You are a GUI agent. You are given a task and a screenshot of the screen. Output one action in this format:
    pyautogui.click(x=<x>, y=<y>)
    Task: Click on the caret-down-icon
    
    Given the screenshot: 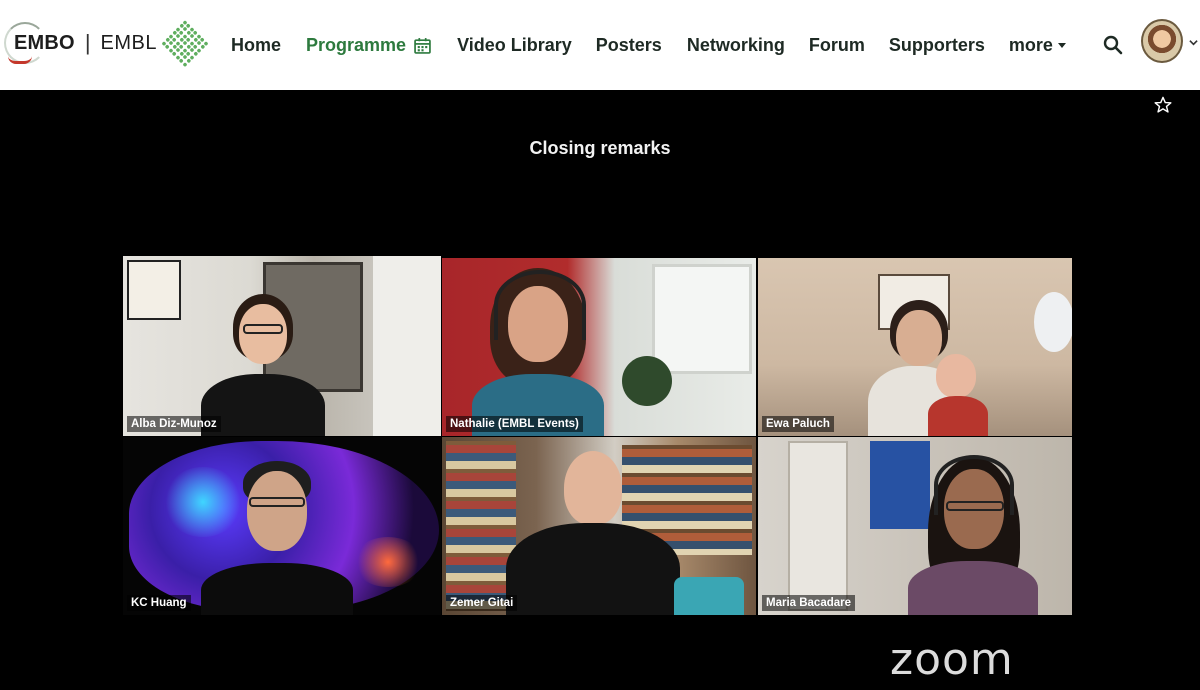 What is the action you would take?
    pyautogui.click(x=1061, y=45)
    